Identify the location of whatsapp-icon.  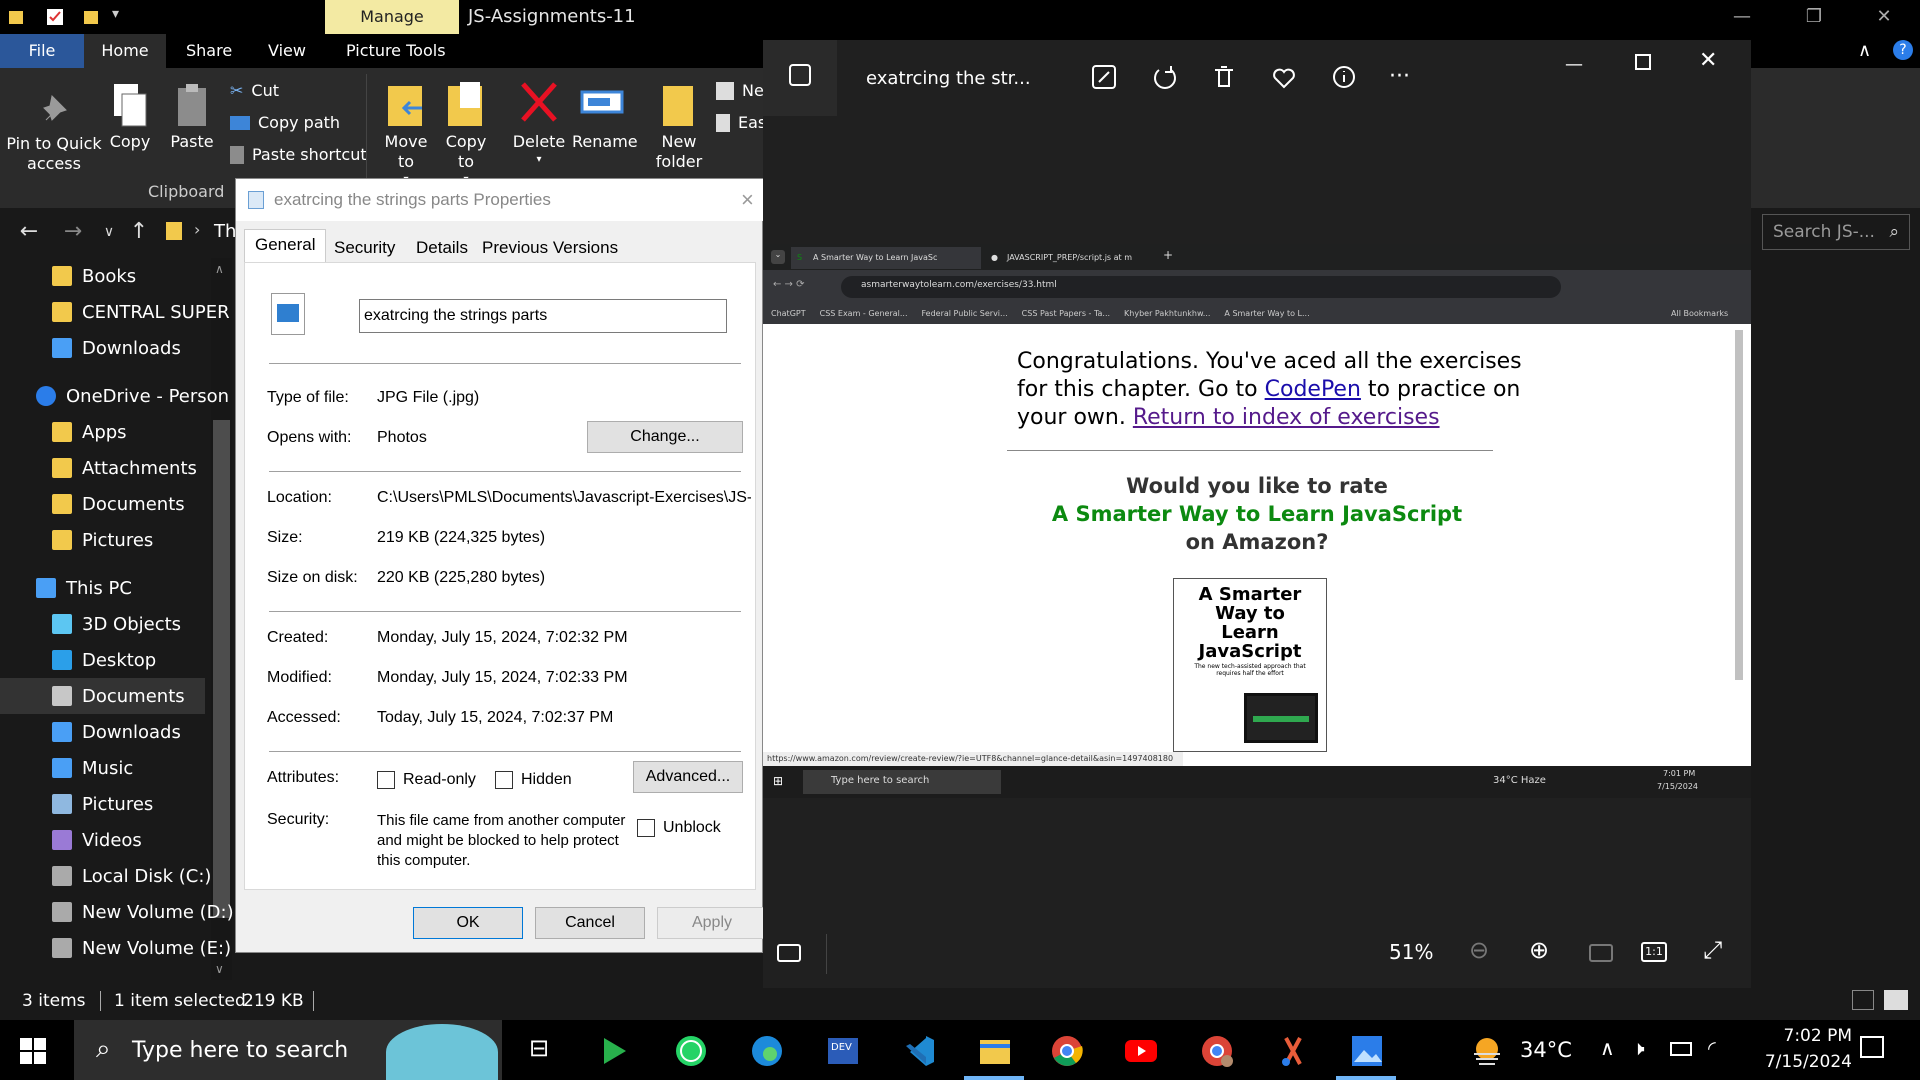
(691, 1051).